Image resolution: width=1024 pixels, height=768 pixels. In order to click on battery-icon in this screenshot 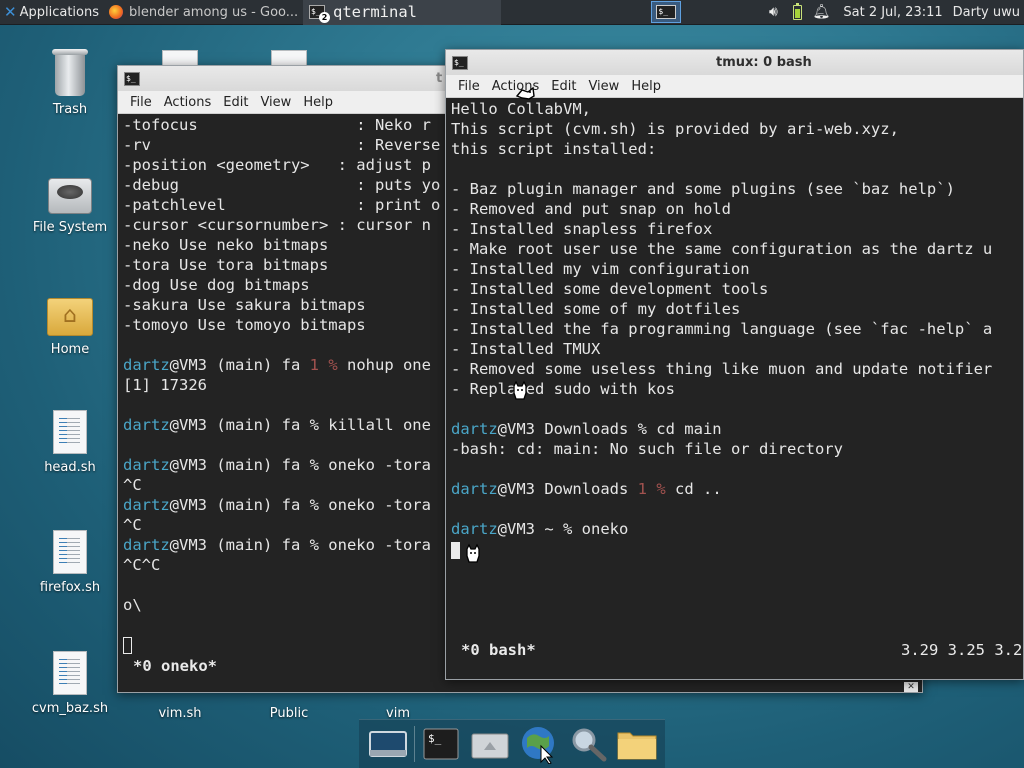, I will do `click(797, 12)`.